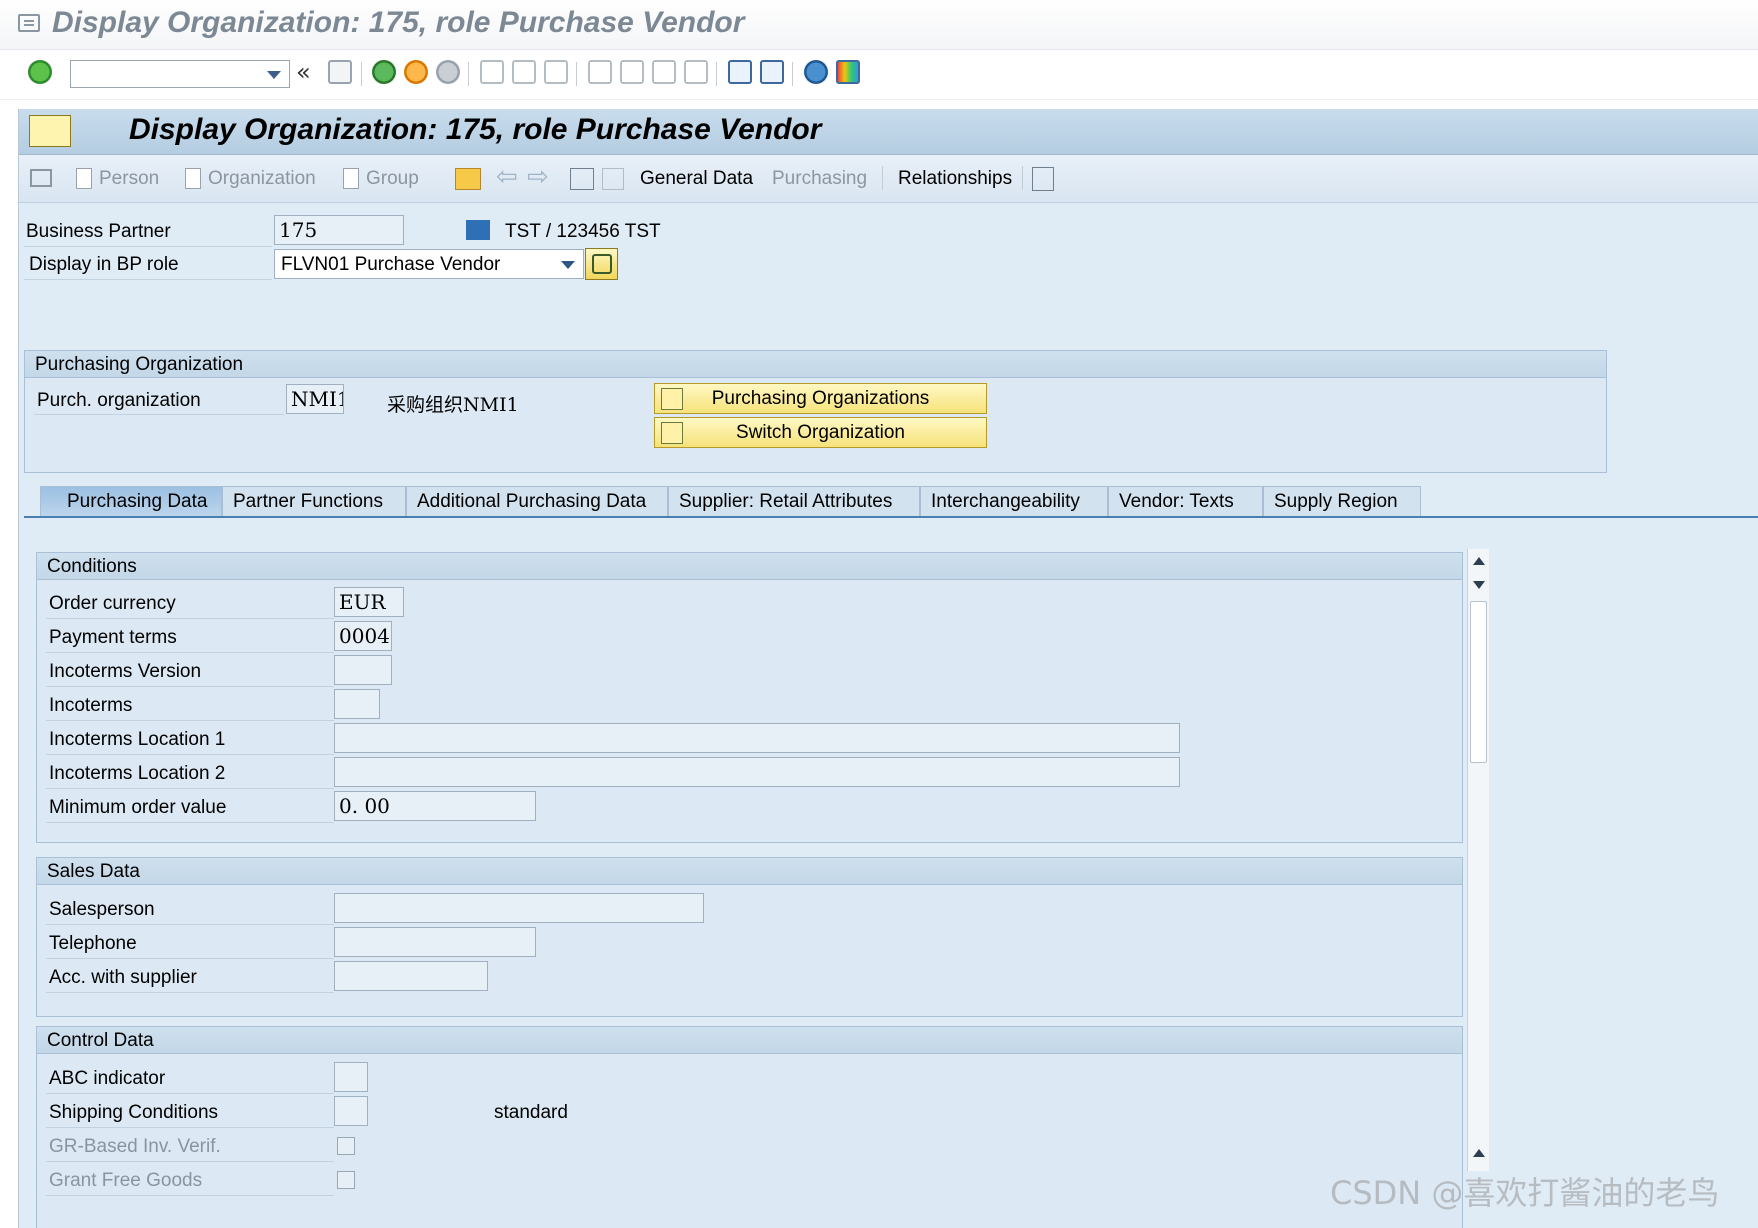  What do you see at coordinates (816, 72) in the screenshot?
I see `help-icon` at bounding box center [816, 72].